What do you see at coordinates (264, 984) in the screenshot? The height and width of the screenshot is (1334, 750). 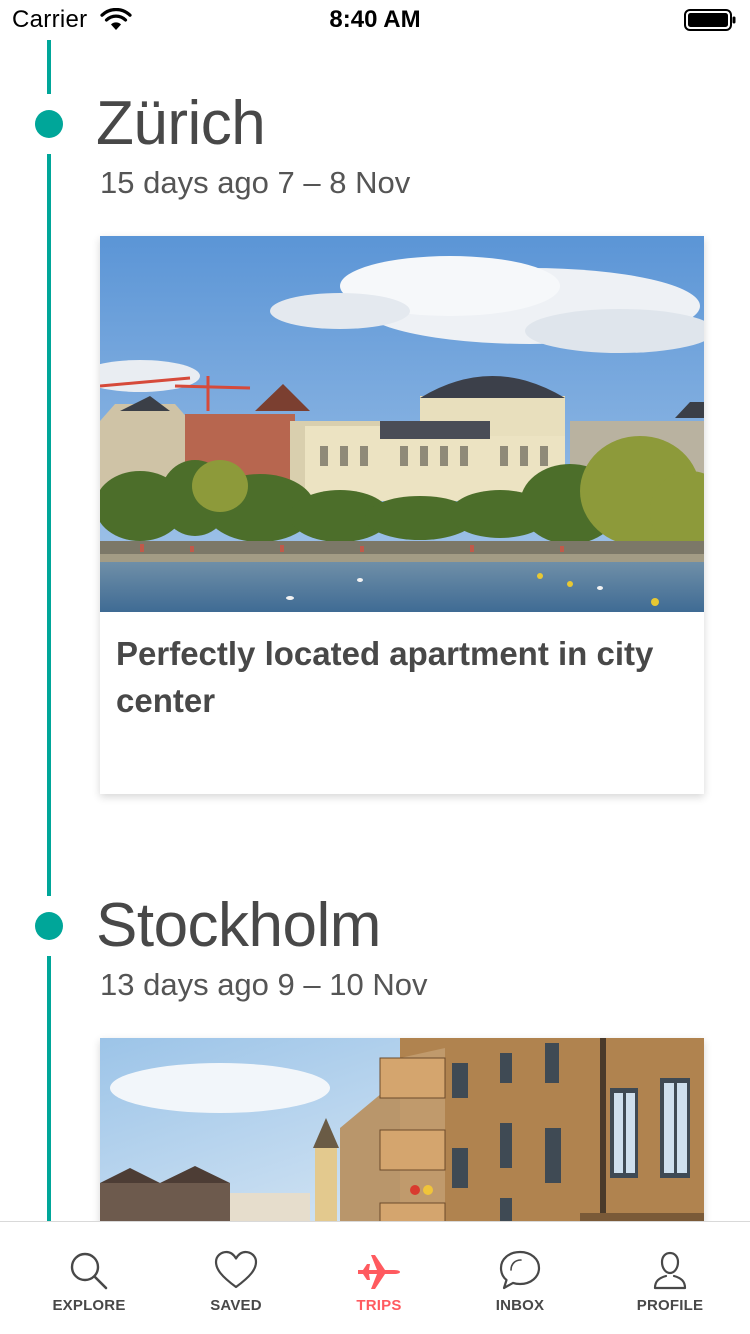 I see `trip-dates: 13 days ago 9 – 10 Nov` at bounding box center [264, 984].